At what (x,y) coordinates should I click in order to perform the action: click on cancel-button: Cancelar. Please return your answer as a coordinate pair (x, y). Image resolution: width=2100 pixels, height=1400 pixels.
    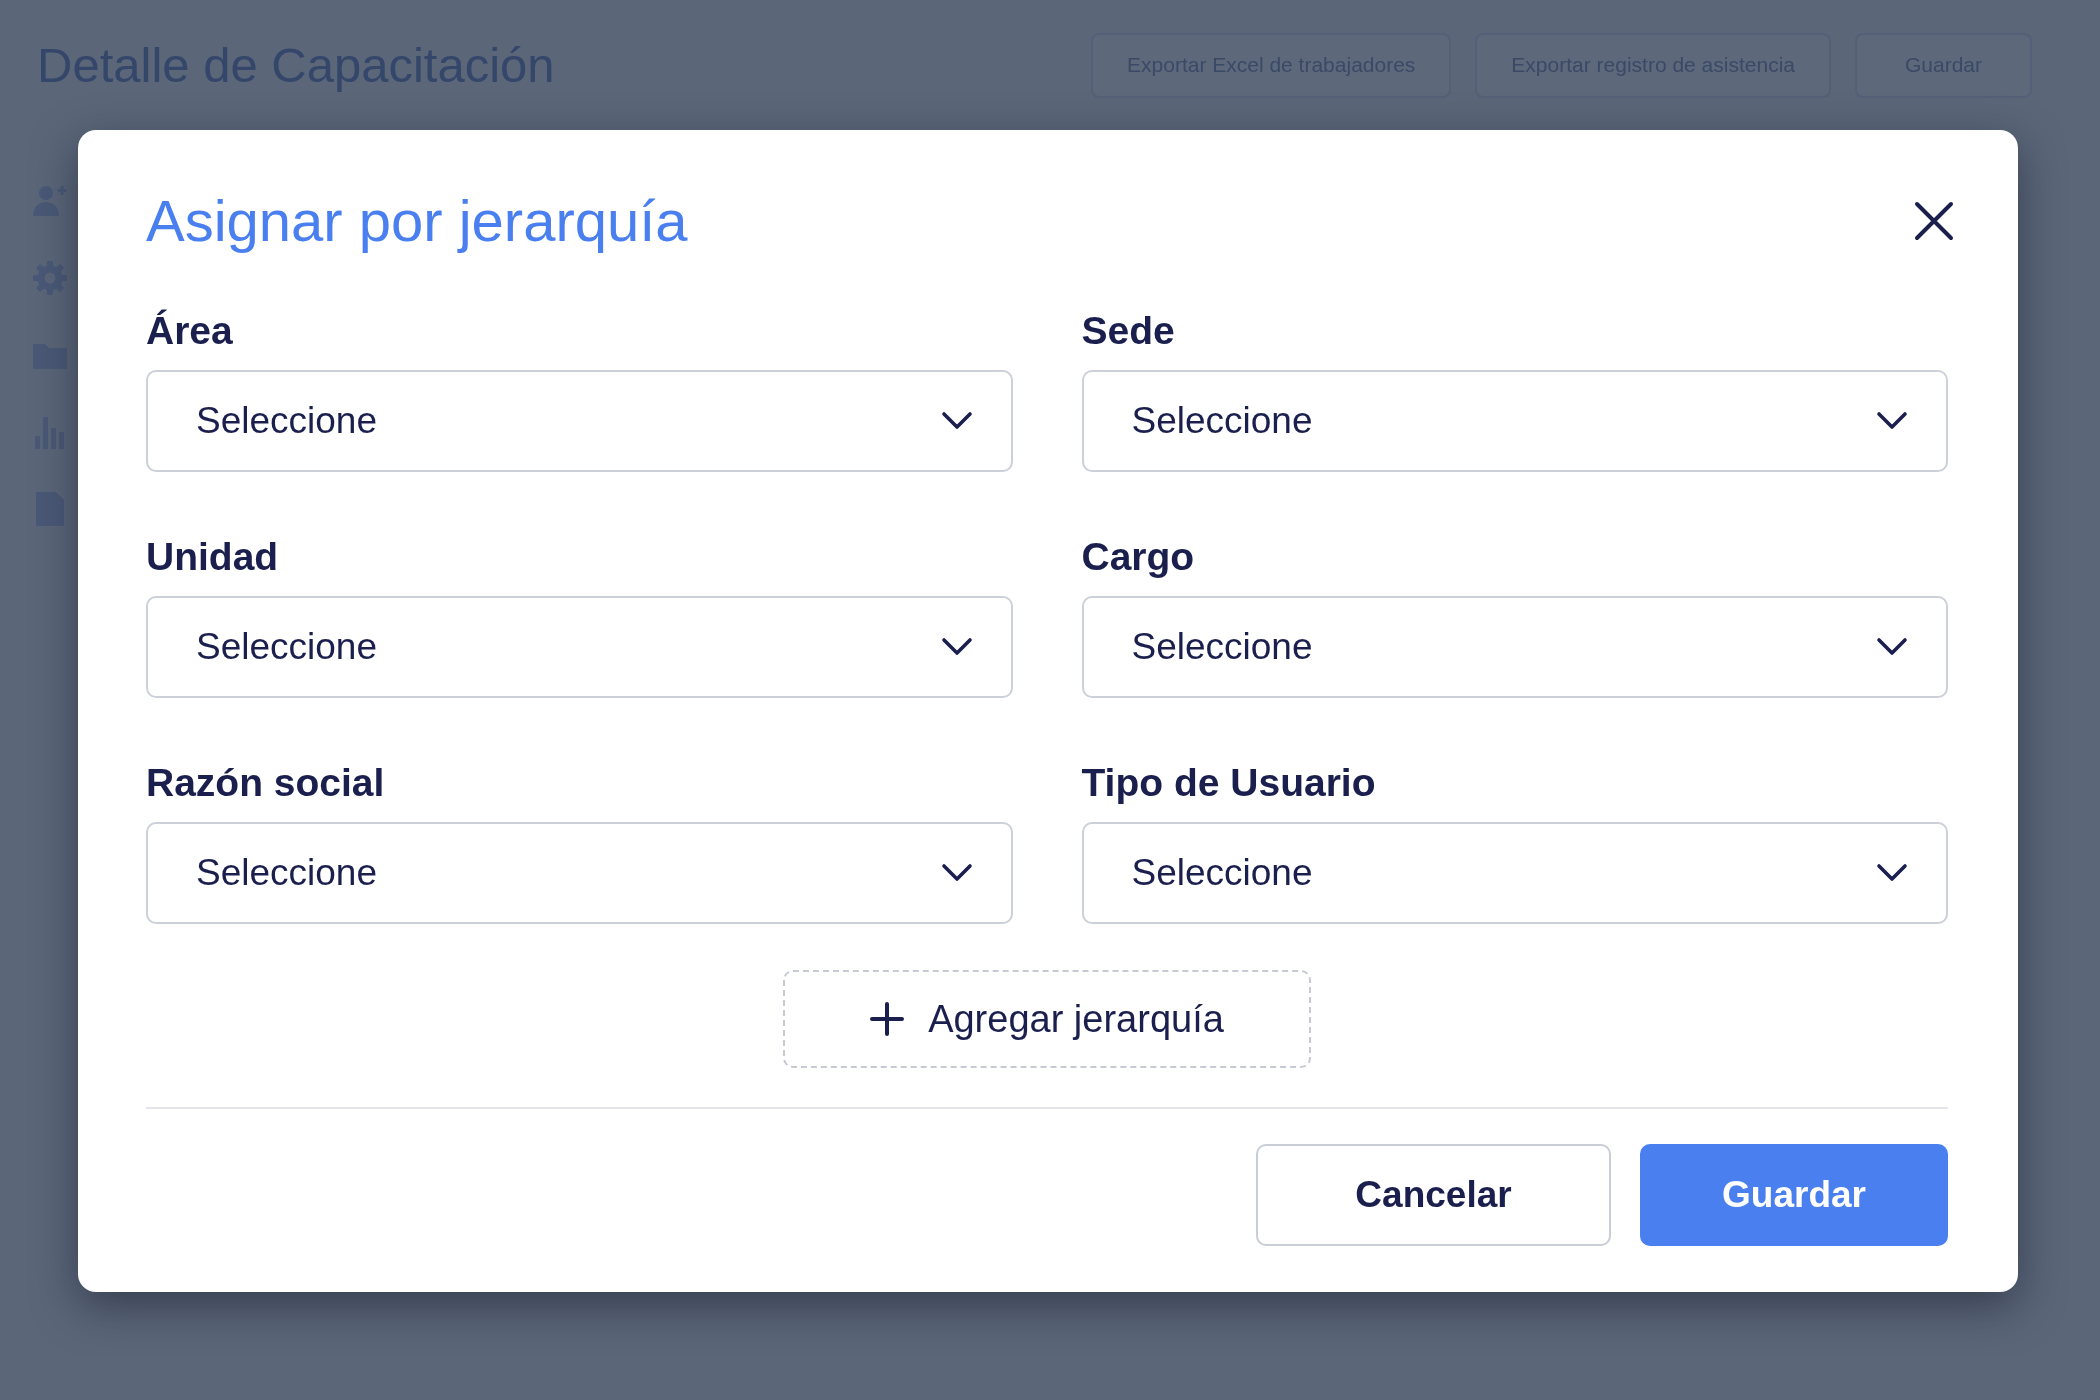
    Looking at the image, I should click on (1433, 1195).